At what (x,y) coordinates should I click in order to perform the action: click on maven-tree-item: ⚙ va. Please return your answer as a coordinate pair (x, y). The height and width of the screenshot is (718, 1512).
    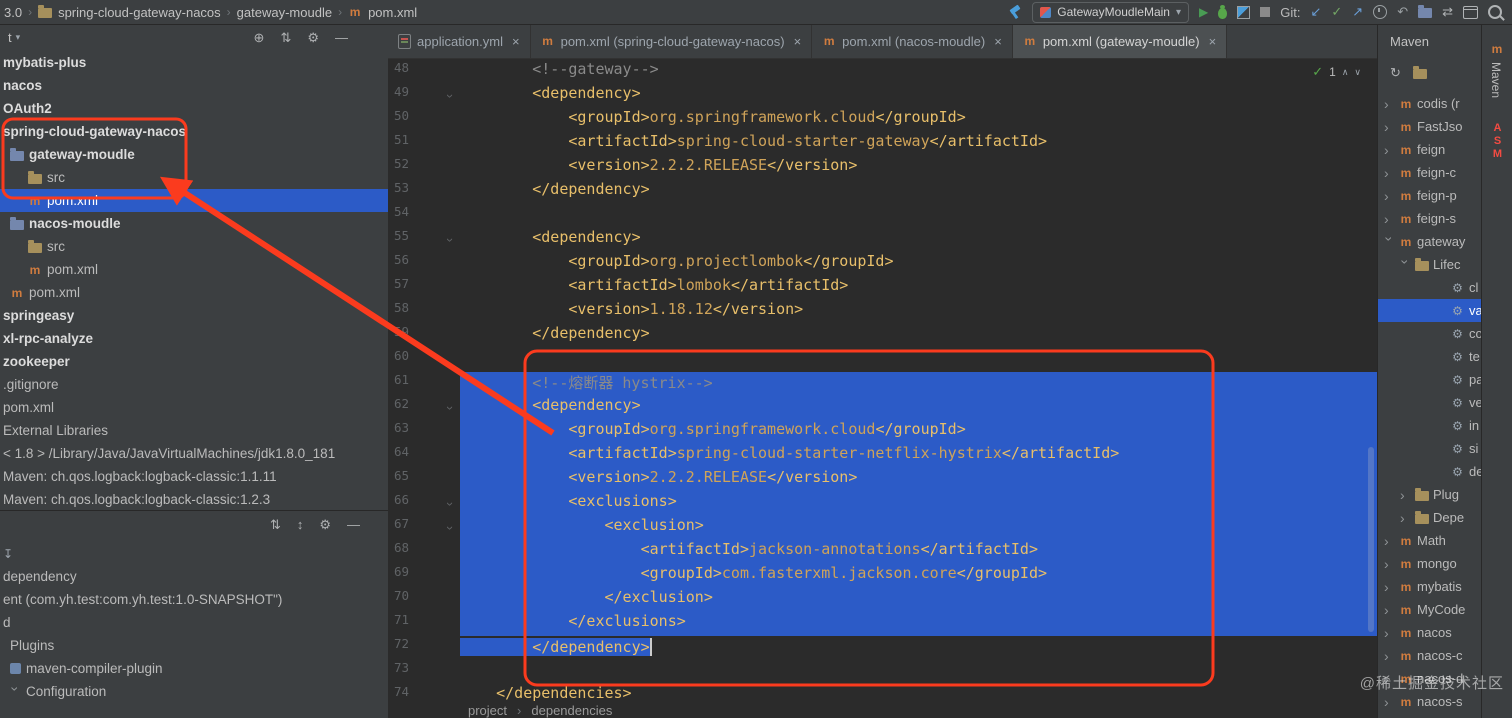
    Looking at the image, I should click on (1430, 310).